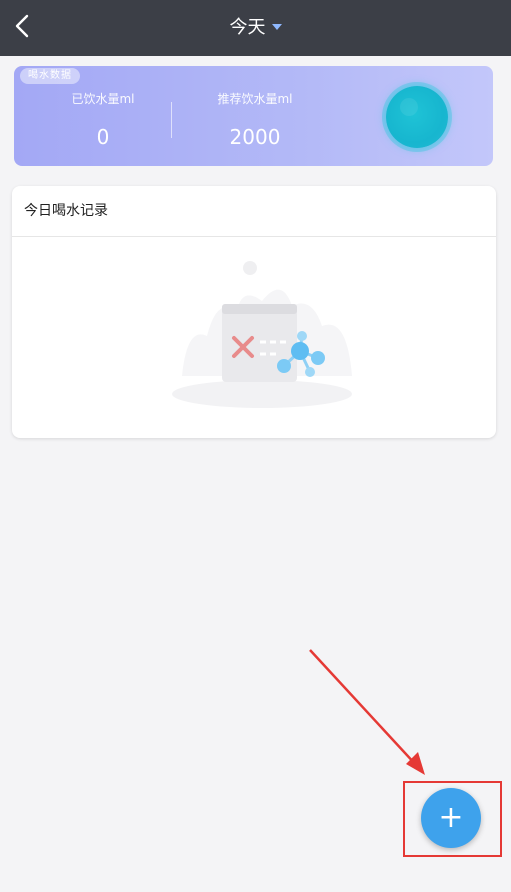 This screenshot has height=892, width=511. Describe the element at coordinates (50, 76) in the screenshot. I see `summary-tag: 喝水数据` at that location.